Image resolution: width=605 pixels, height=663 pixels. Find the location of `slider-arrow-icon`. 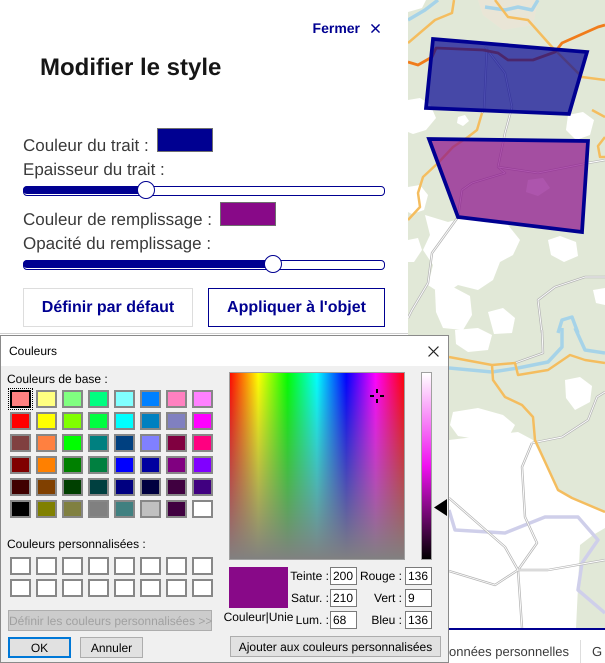

slider-arrow-icon is located at coordinates (440, 507).